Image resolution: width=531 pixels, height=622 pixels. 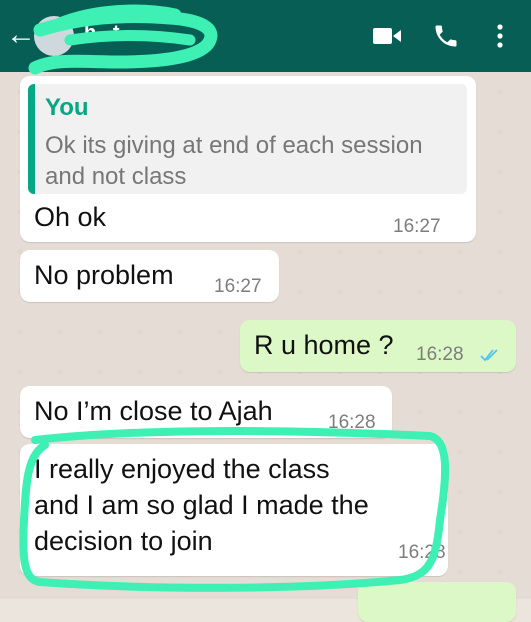 What do you see at coordinates (102, 33) in the screenshot?
I see `contact-name: h. .t` at bounding box center [102, 33].